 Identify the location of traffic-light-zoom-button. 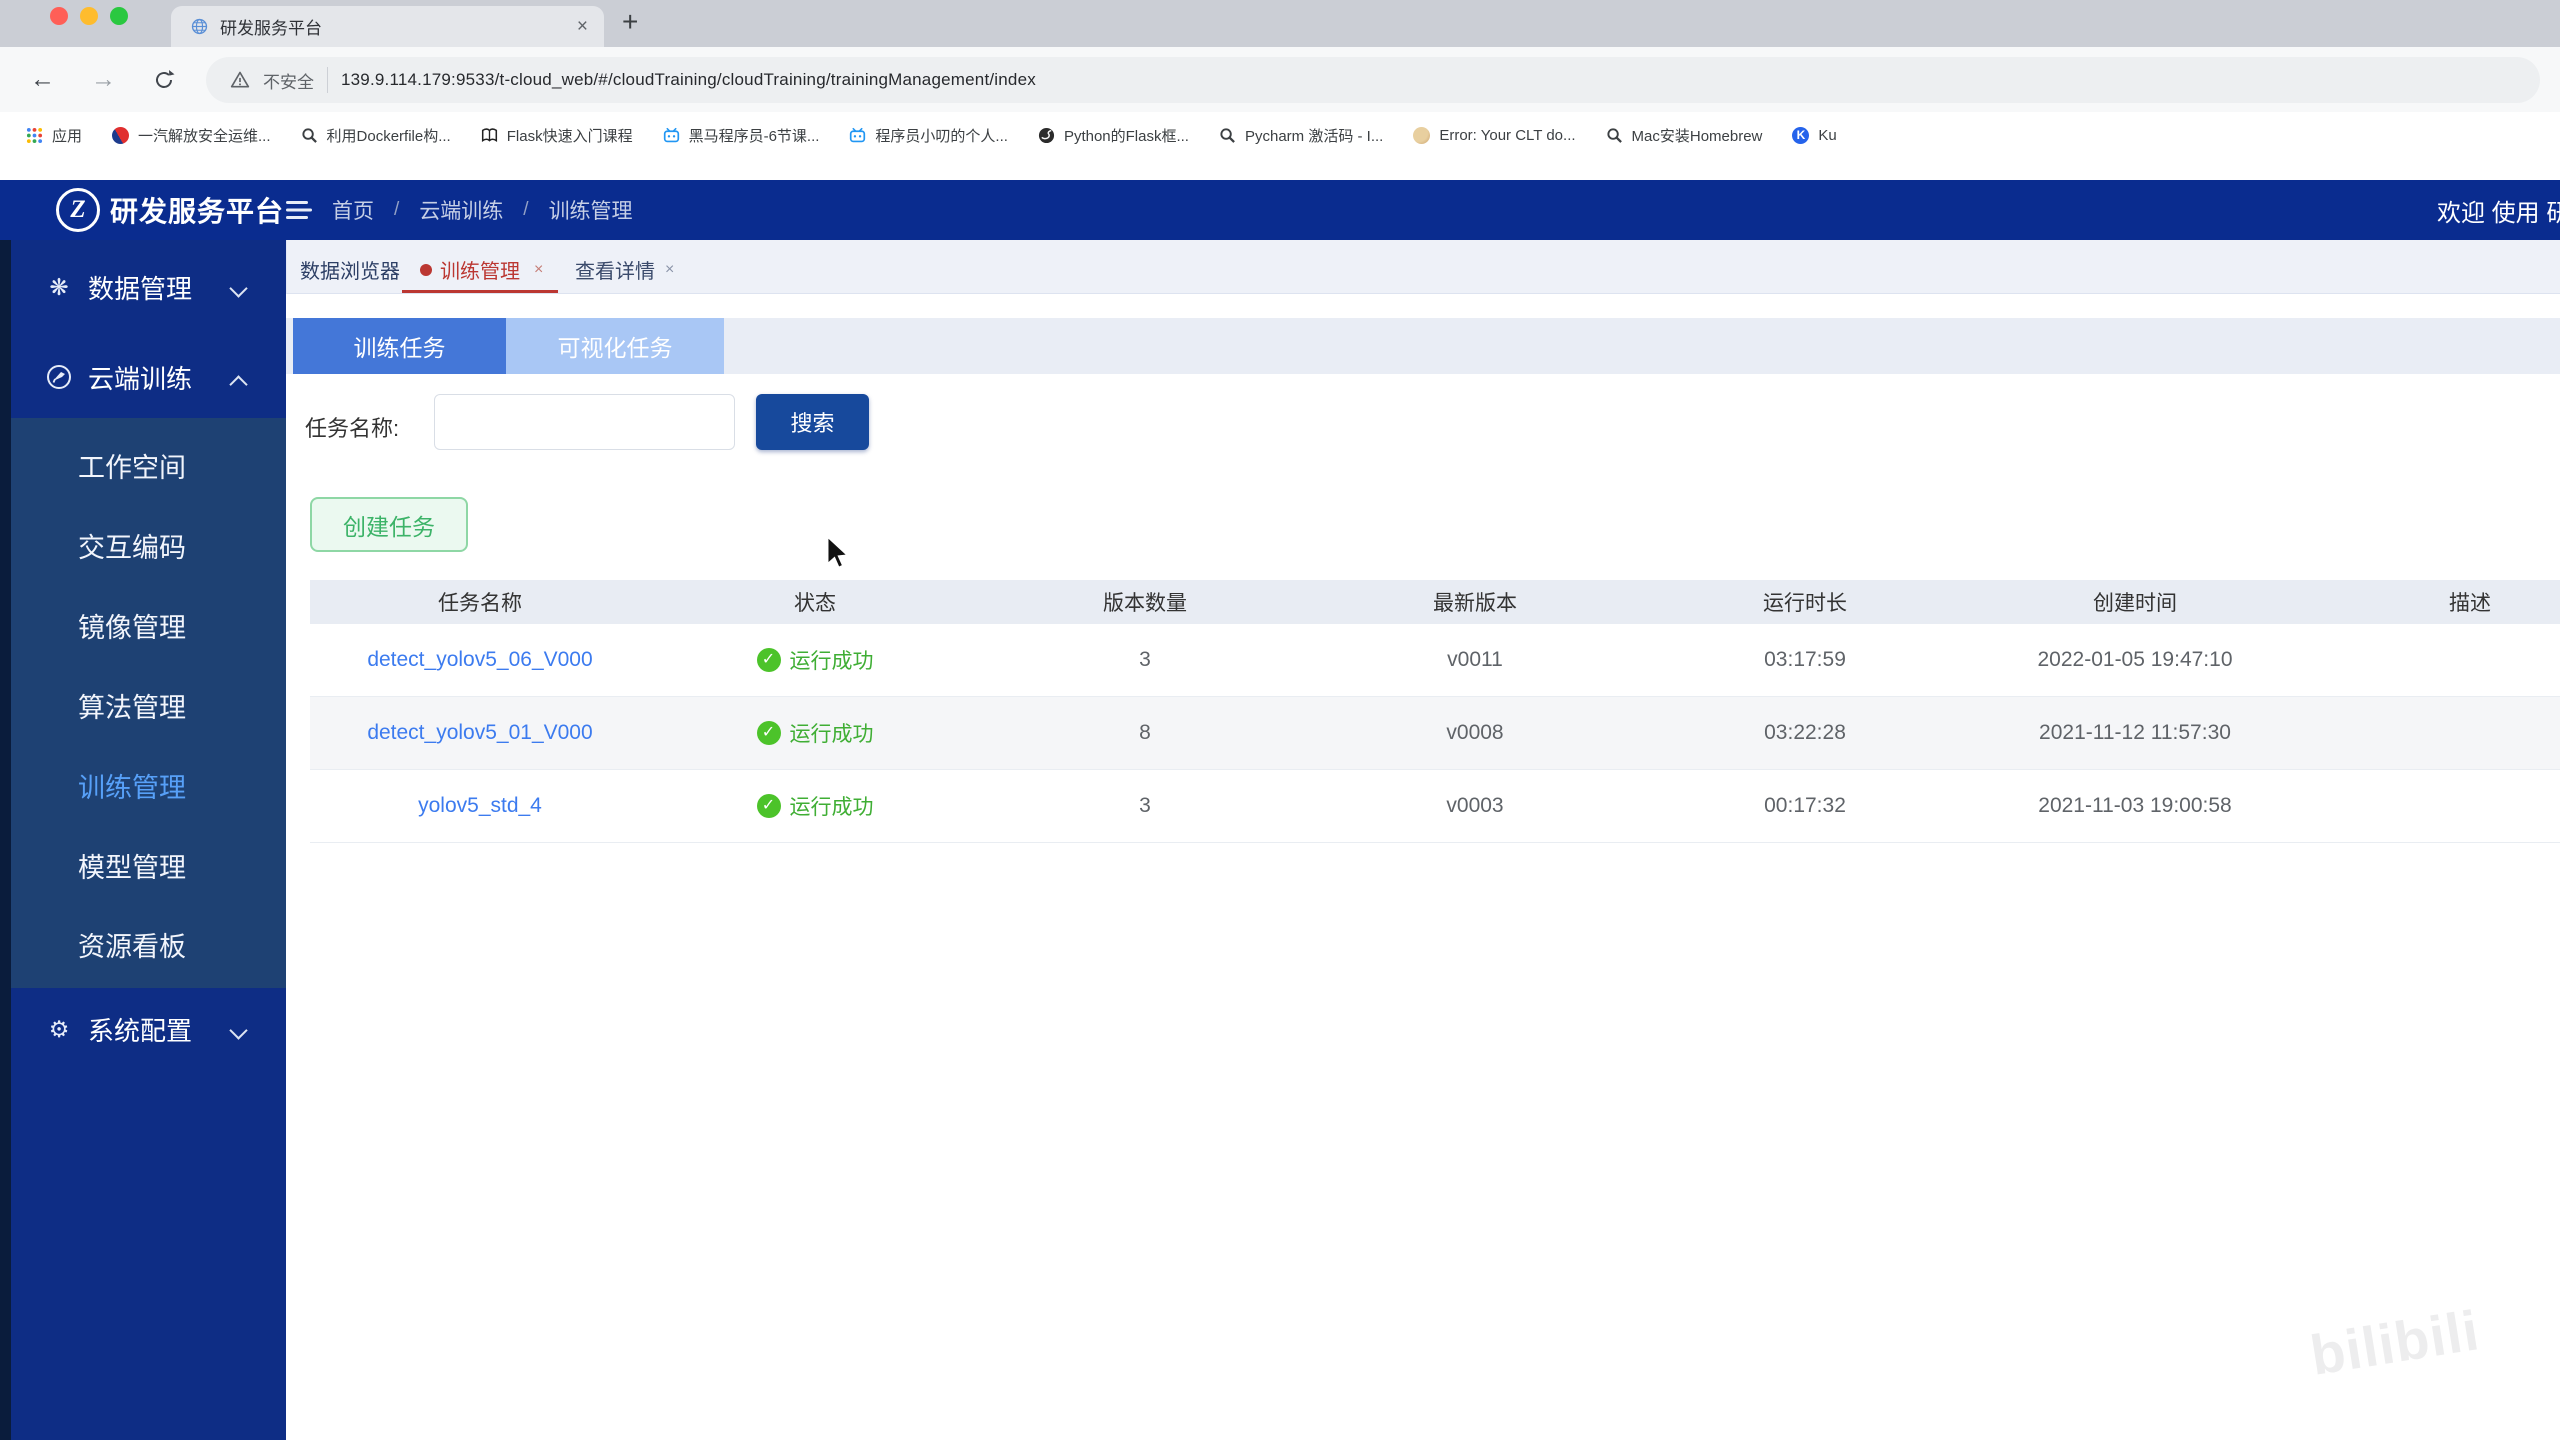
(119, 16).